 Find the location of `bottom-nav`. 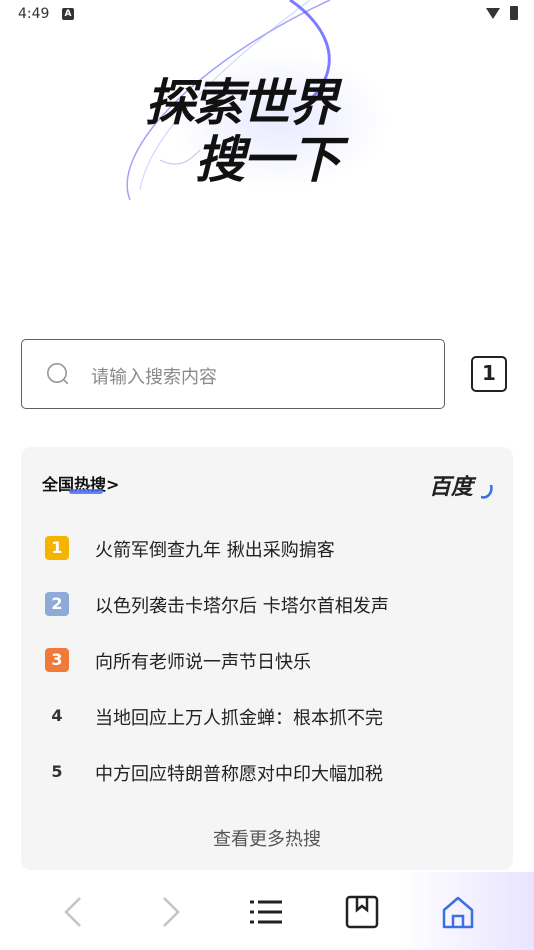

bottom-nav is located at coordinates (267, 911).